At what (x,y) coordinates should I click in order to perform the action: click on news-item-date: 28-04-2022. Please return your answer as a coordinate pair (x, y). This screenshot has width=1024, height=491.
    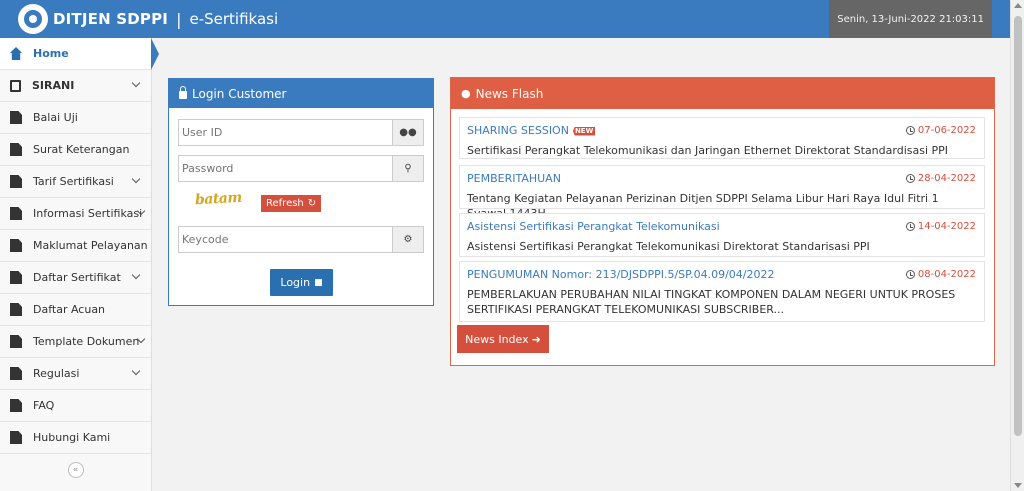
    Looking at the image, I should click on (940, 178).